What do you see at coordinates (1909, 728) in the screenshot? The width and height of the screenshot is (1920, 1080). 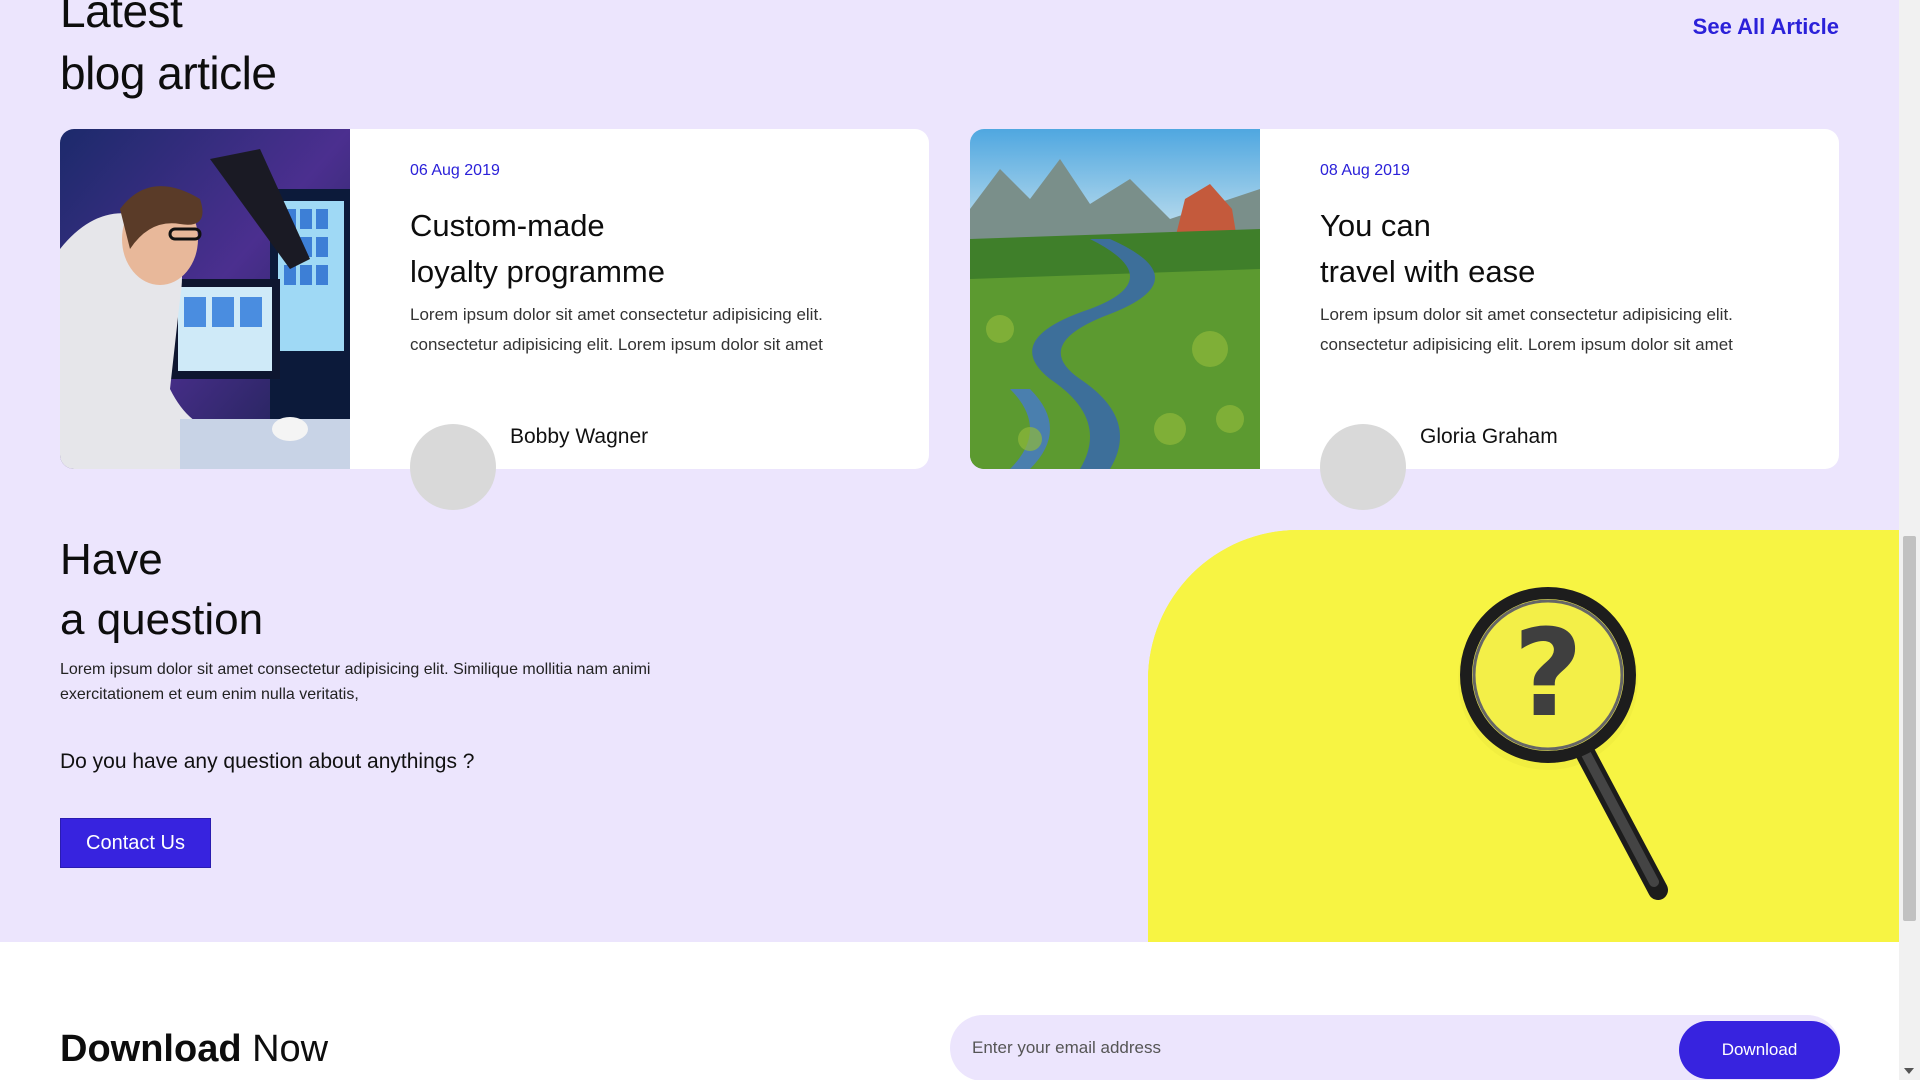 I see `scrollbar-thumb` at bounding box center [1909, 728].